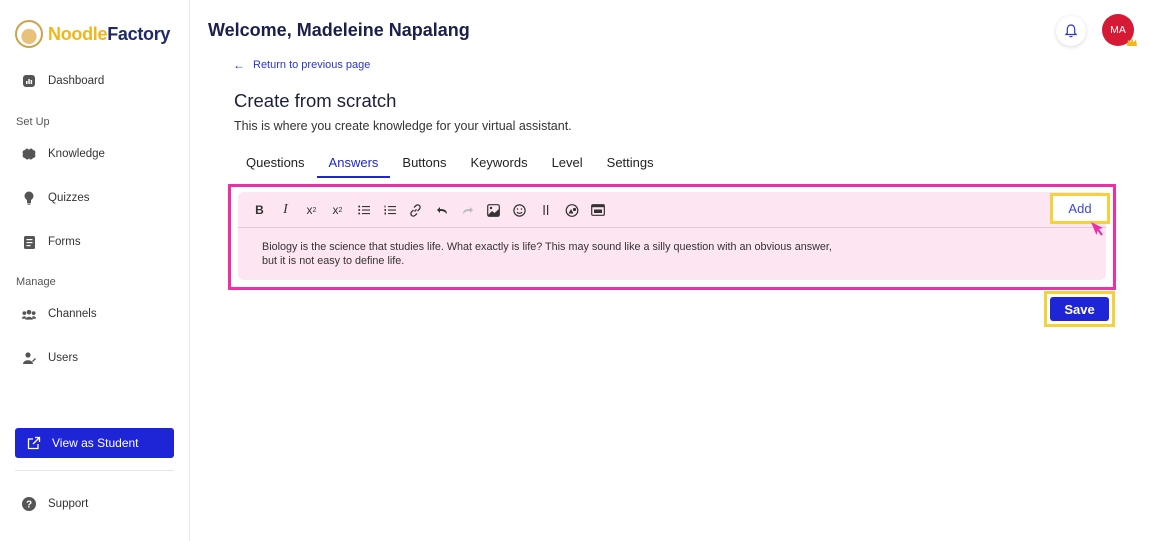 This screenshot has width=1150, height=541. I want to click on answer-text-line: but it is not easy to define life., so click(333, 260).